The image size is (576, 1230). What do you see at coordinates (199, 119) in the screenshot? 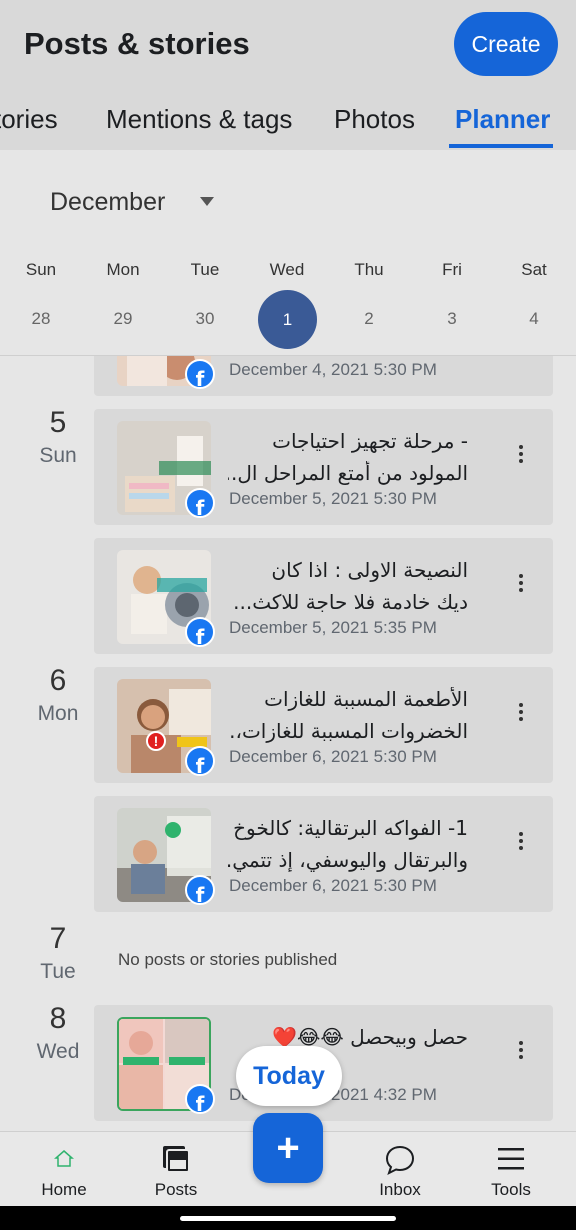
I see `tab-mentions-tags: Mentions & tags` at bounding box center [199, 119].